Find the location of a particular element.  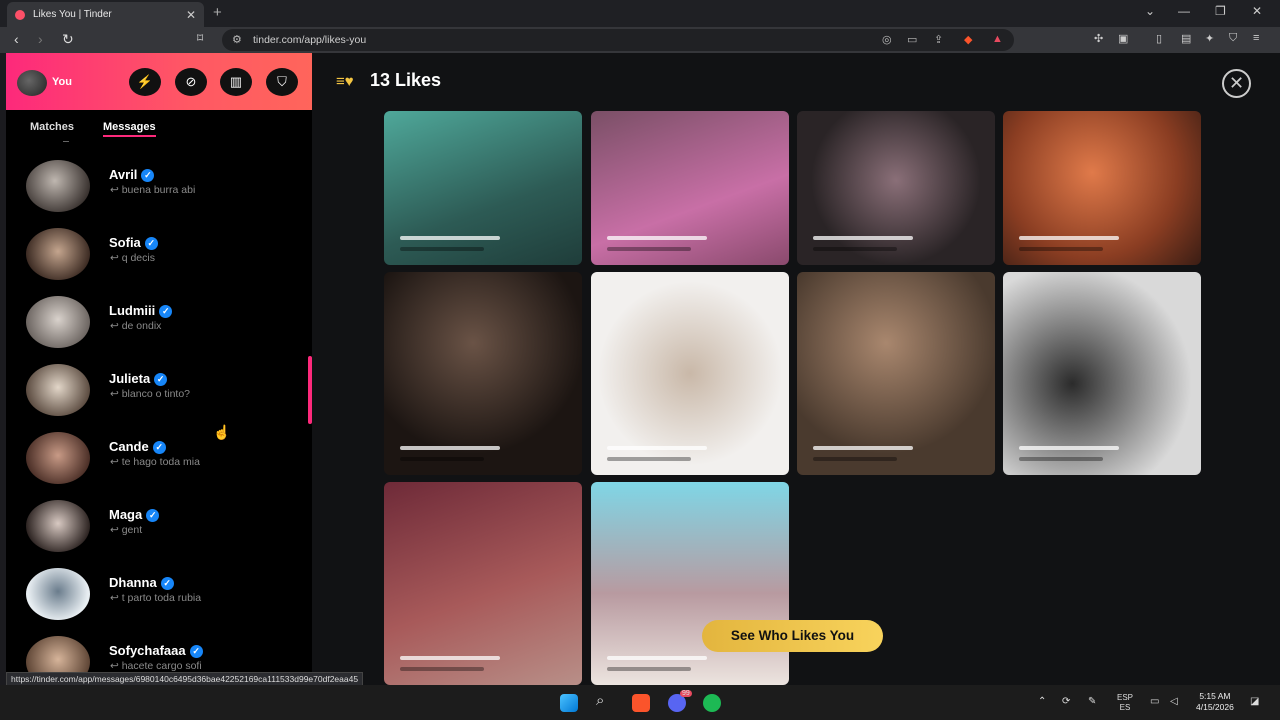

spotify-icon is located at coordinates (712, 703).